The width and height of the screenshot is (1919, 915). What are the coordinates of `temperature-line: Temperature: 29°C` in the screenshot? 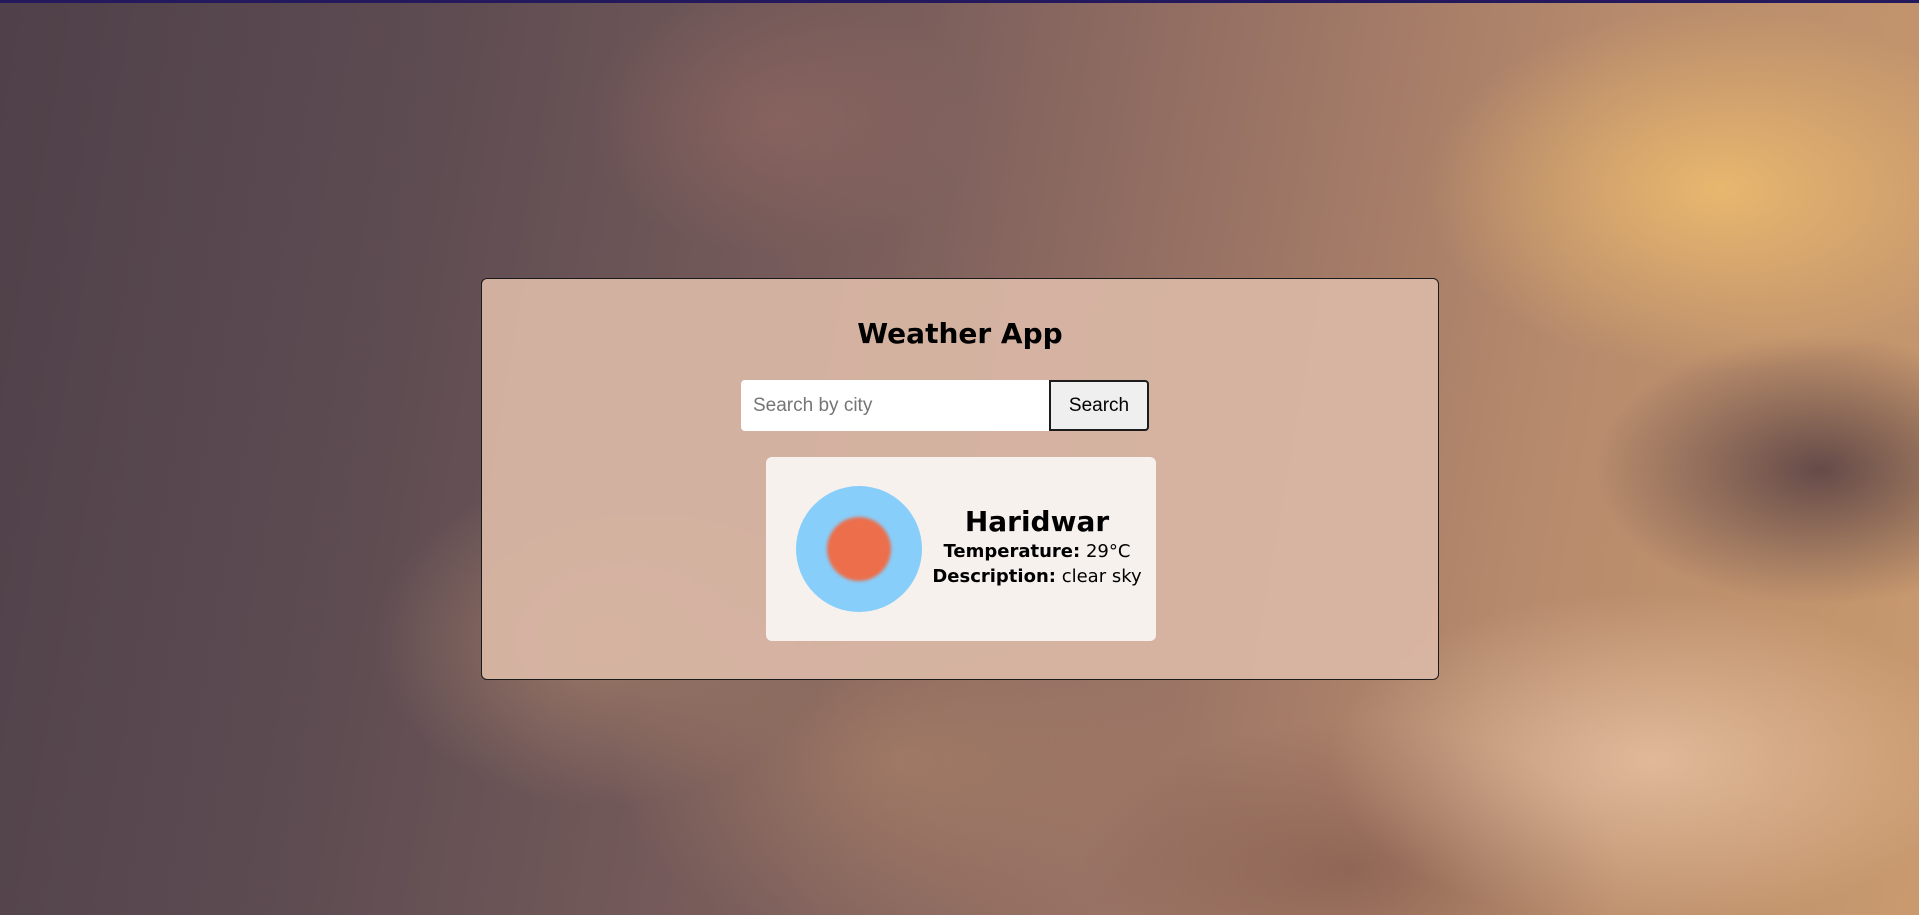 It's located at (1037, 551).